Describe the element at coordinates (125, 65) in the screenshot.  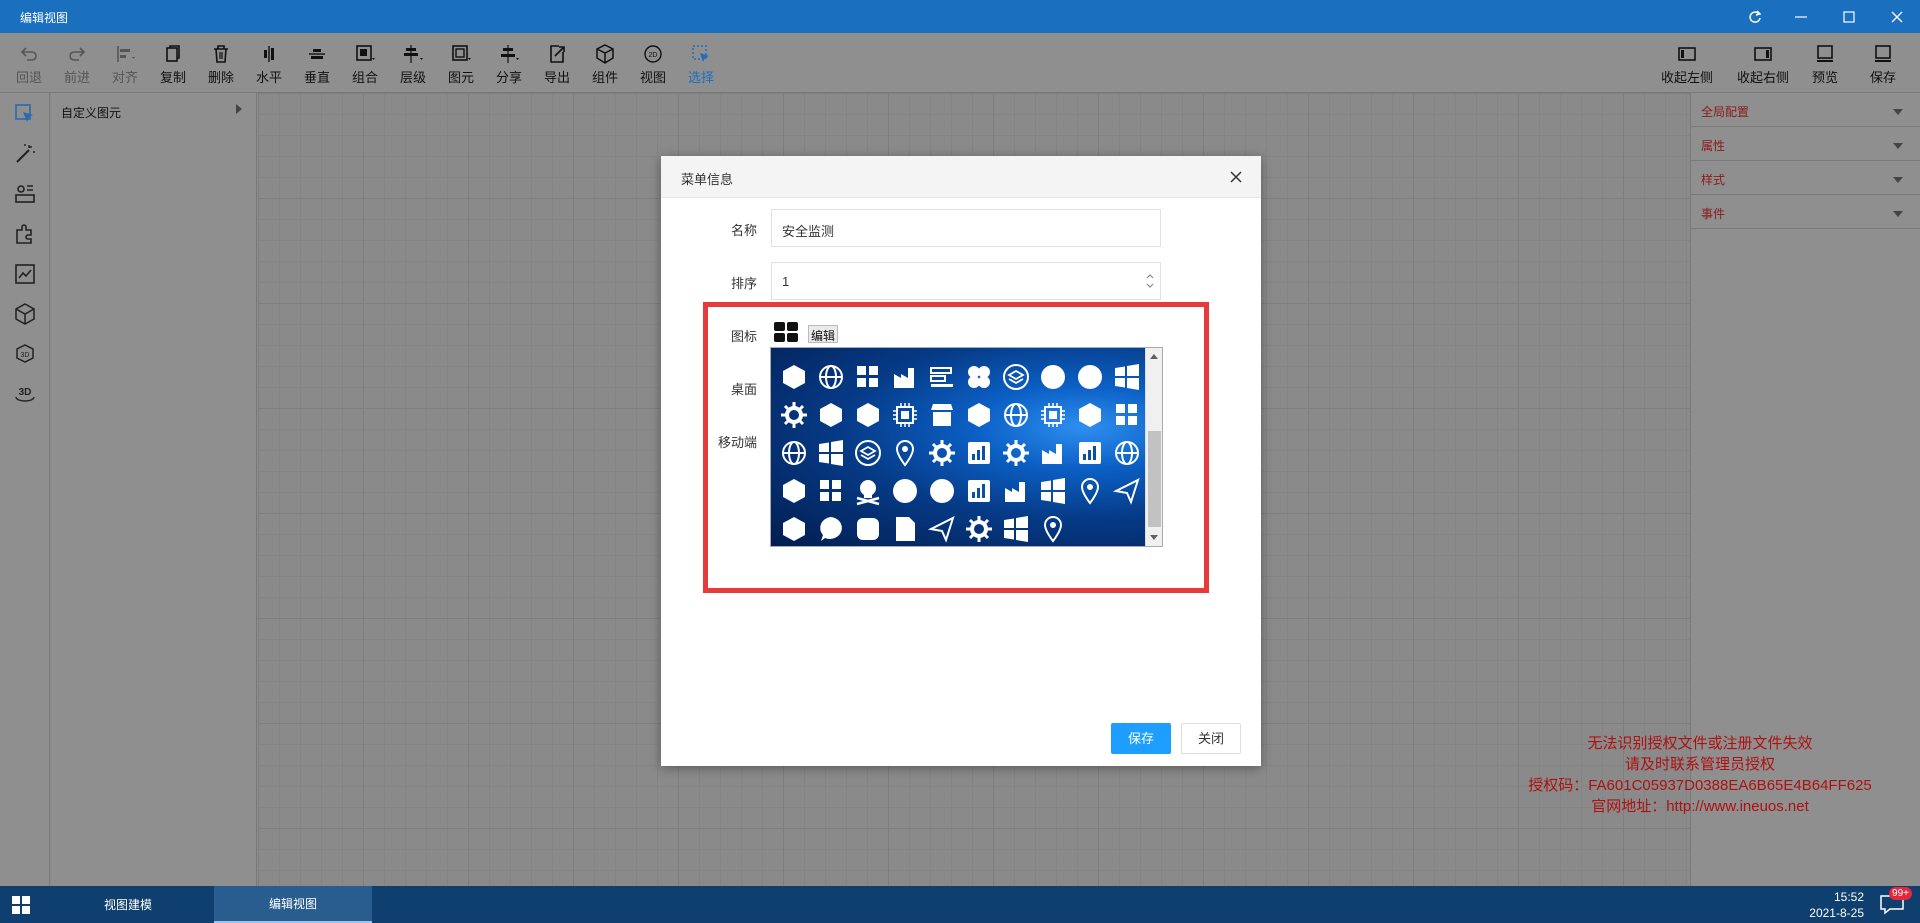
I see `align-button: 对齐` at that location.